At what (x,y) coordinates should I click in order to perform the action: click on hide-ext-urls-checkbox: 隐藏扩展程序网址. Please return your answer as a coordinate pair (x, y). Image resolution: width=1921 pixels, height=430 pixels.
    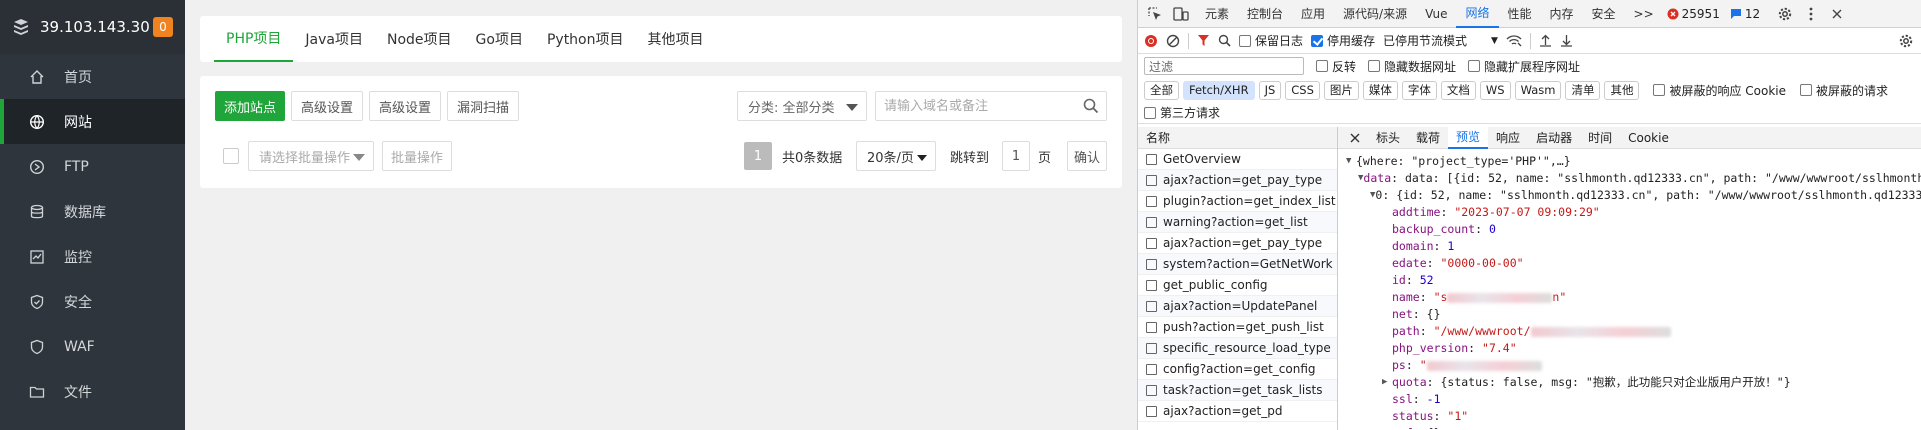
    Looking at the image, I should click on (1524, 66).